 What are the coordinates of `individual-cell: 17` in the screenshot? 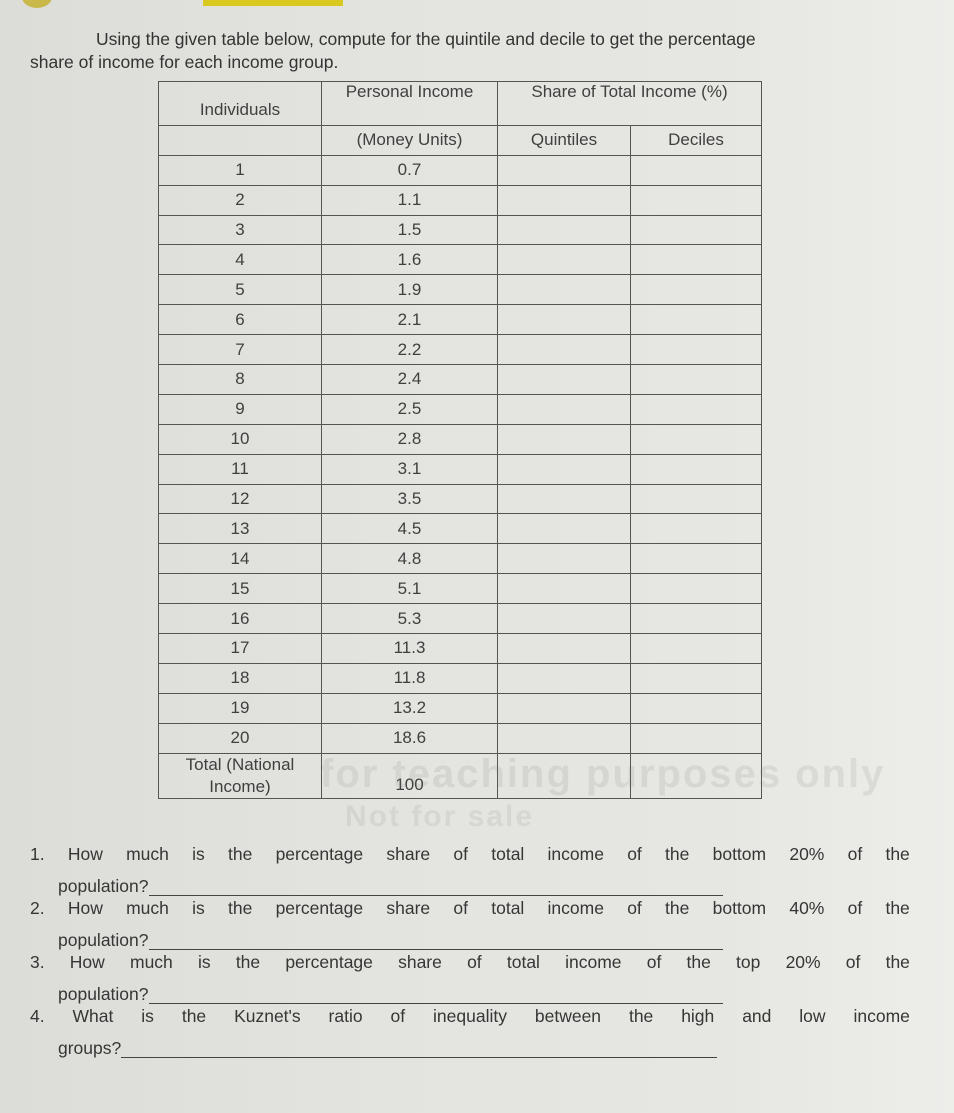 It's located at (240, 648).